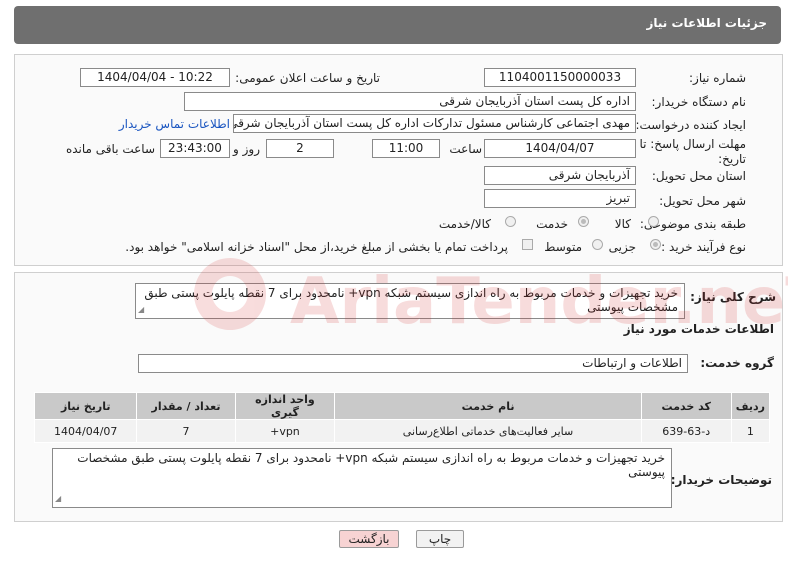 This screenshot has width=788, height=566. What do you see at coordinates (686, 431) in the screenshot?
I see `cell-service-code: د-63-639` at bounding box center [686, 431].